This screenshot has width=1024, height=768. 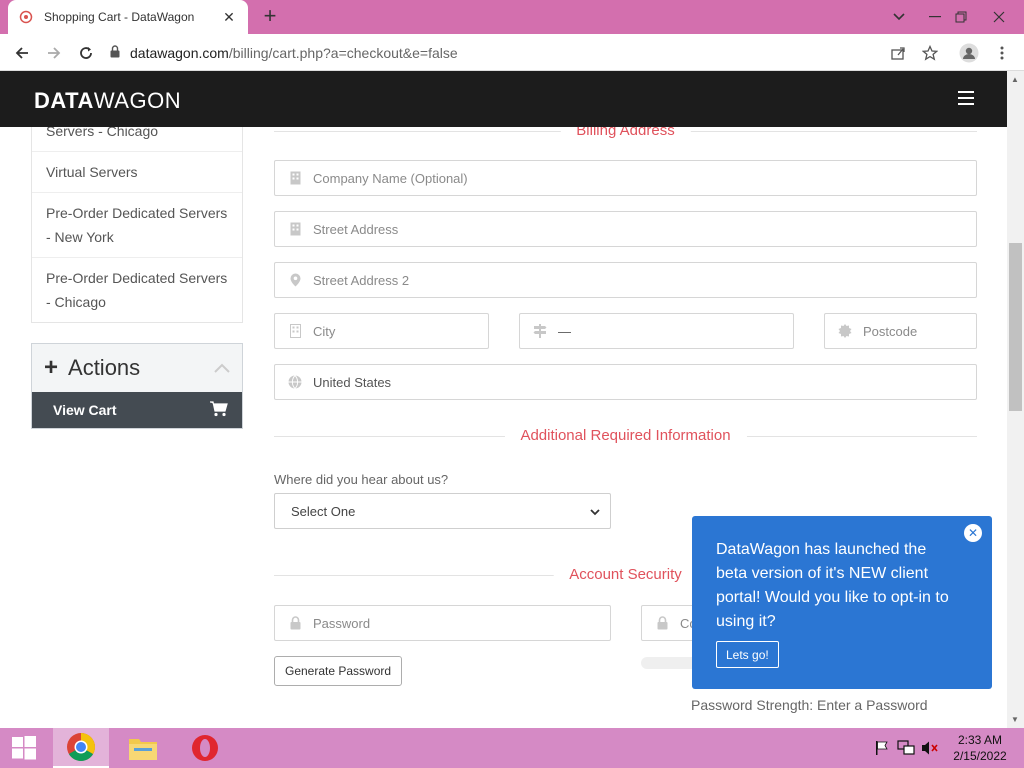 What do you see at coordinates (625, 437) in the screenshot?
I see `additional-info-heading: Additional Required Information` at bounding box center [625, 437].